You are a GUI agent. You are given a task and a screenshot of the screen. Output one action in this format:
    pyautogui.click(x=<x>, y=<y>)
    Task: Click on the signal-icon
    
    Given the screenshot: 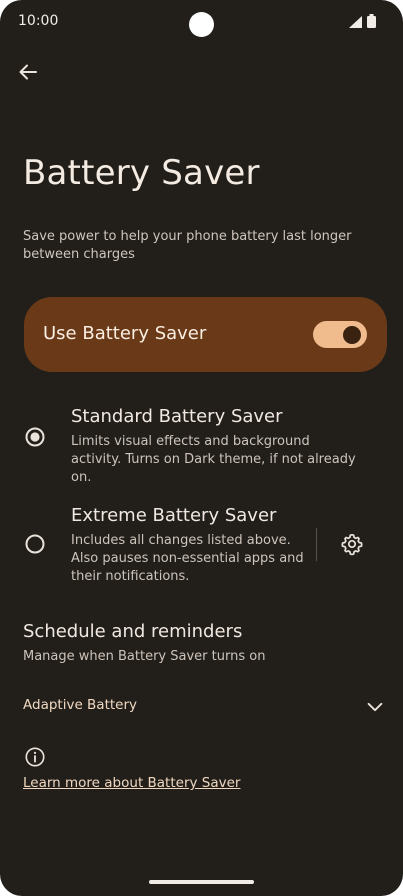 What is the action you would take?
    pyautogui.click(x=355, y=22)
    